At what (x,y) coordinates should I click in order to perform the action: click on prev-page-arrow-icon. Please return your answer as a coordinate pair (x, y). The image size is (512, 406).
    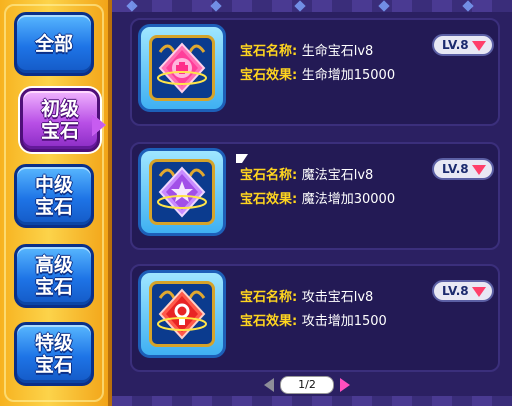
    Looking at the image, I should click on (269, 385).